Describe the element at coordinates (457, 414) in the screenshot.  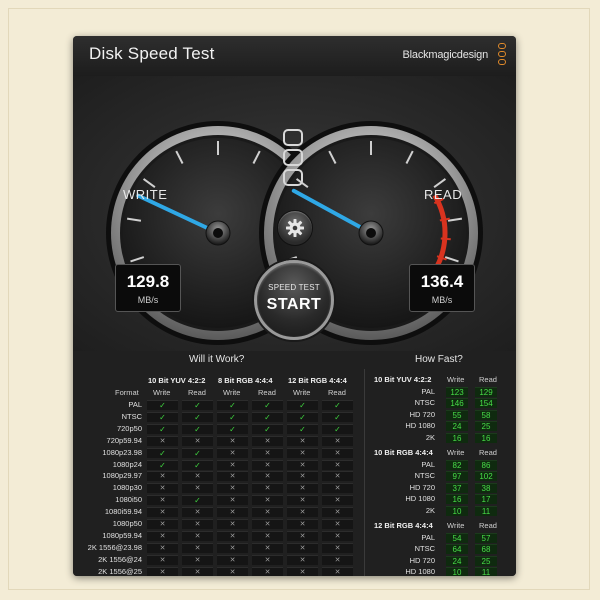
I see `write-speed: 55` at that location.